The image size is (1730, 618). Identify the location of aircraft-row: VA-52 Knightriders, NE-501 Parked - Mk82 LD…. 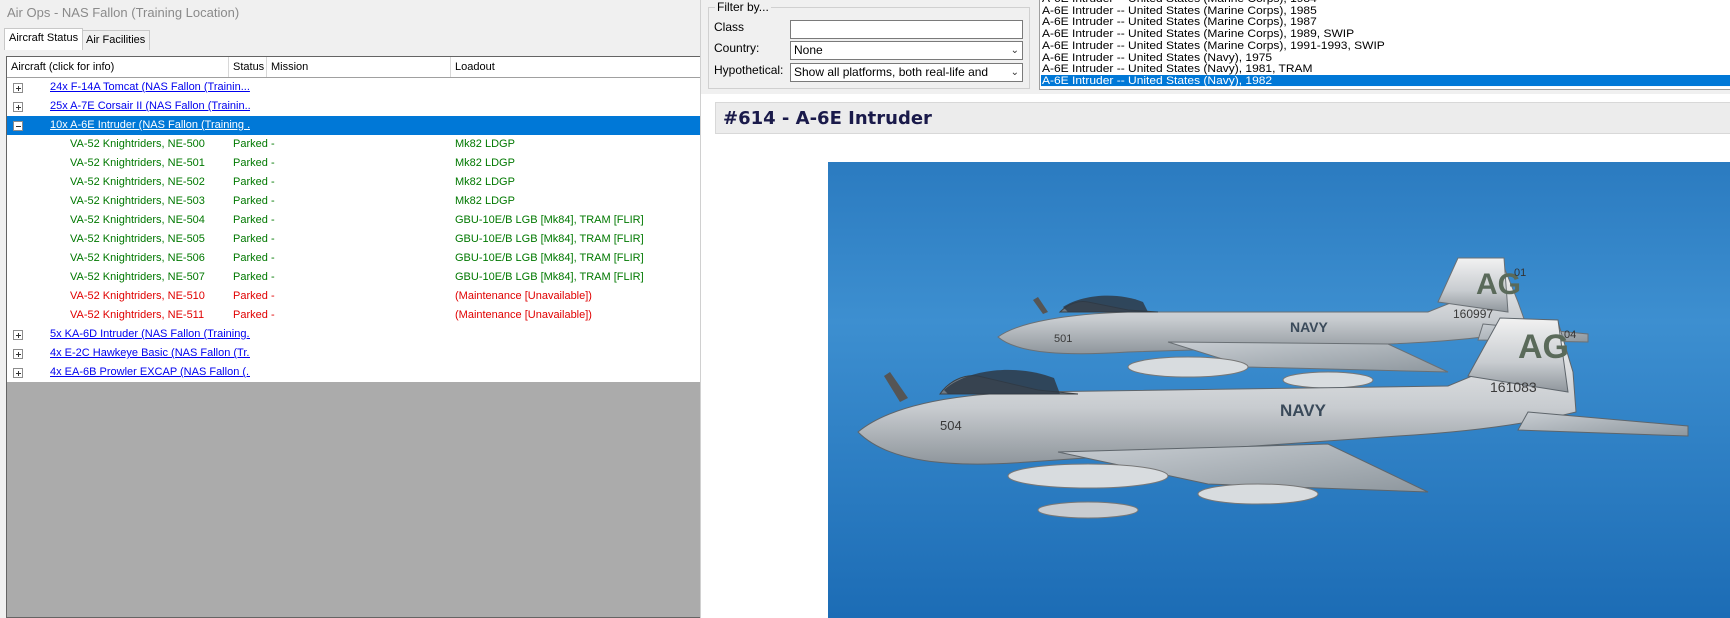
(353, 163).